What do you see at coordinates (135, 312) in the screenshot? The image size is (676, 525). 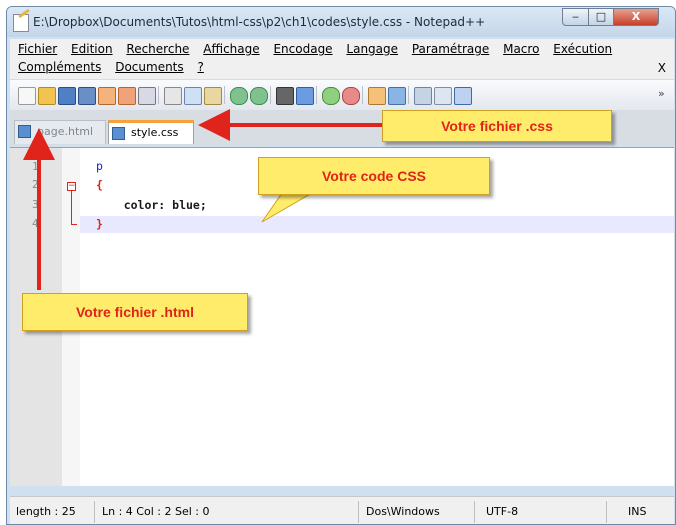 I see `callout-html-file: Votre fichier .html` at bounding box center [135, 312].